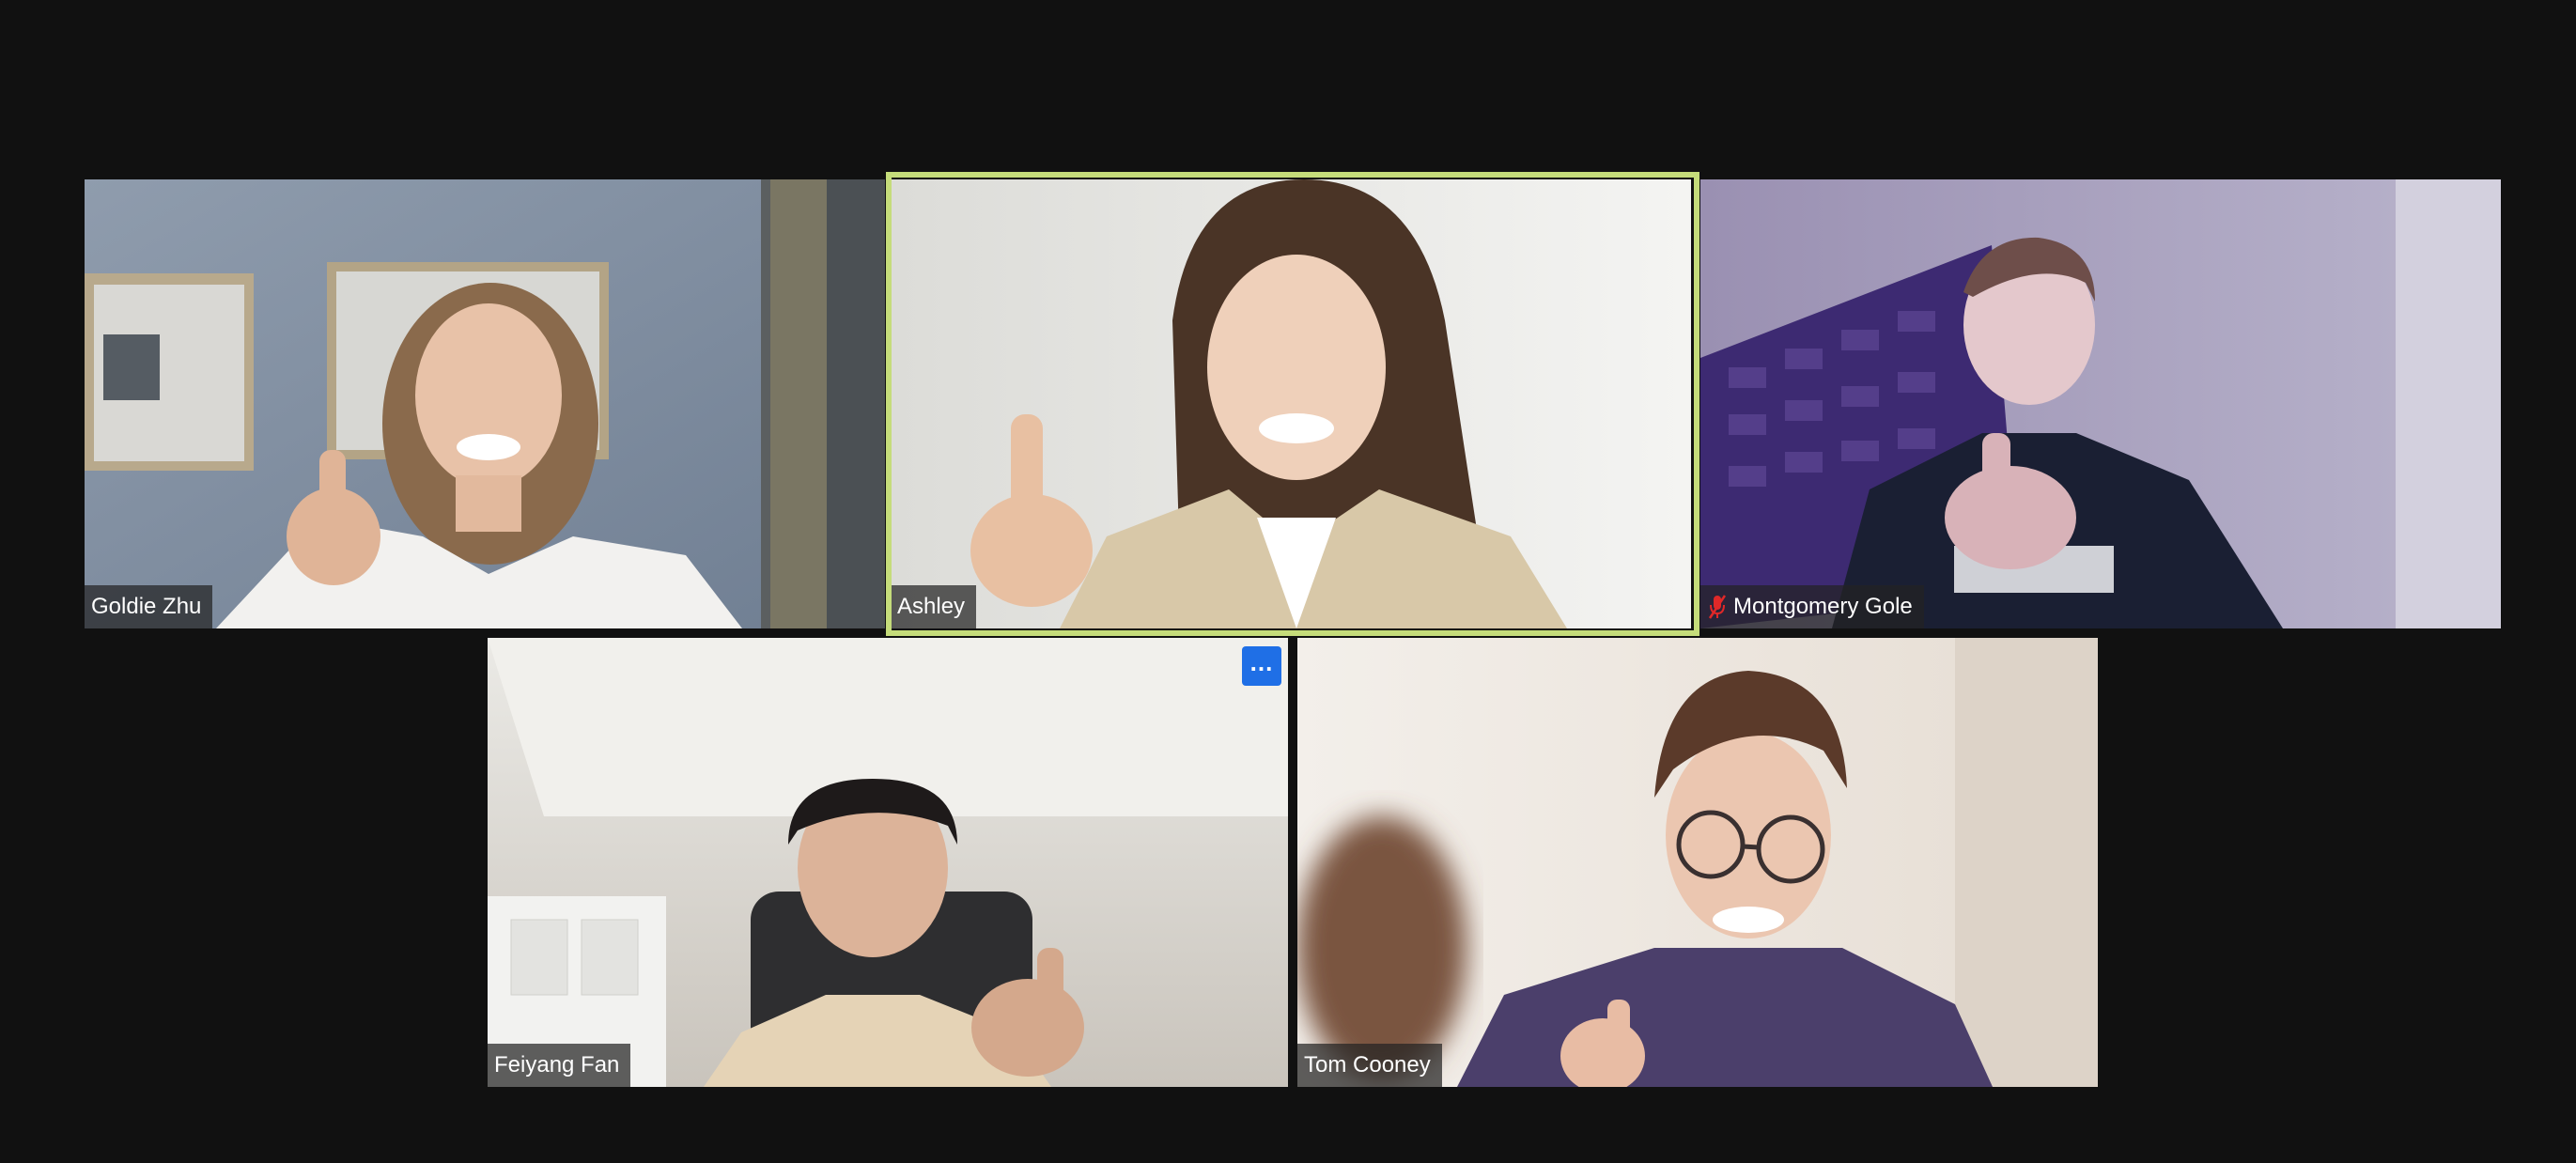  I want to click on participant-name-tag: Montgomery Gole, so click(1812, 606).